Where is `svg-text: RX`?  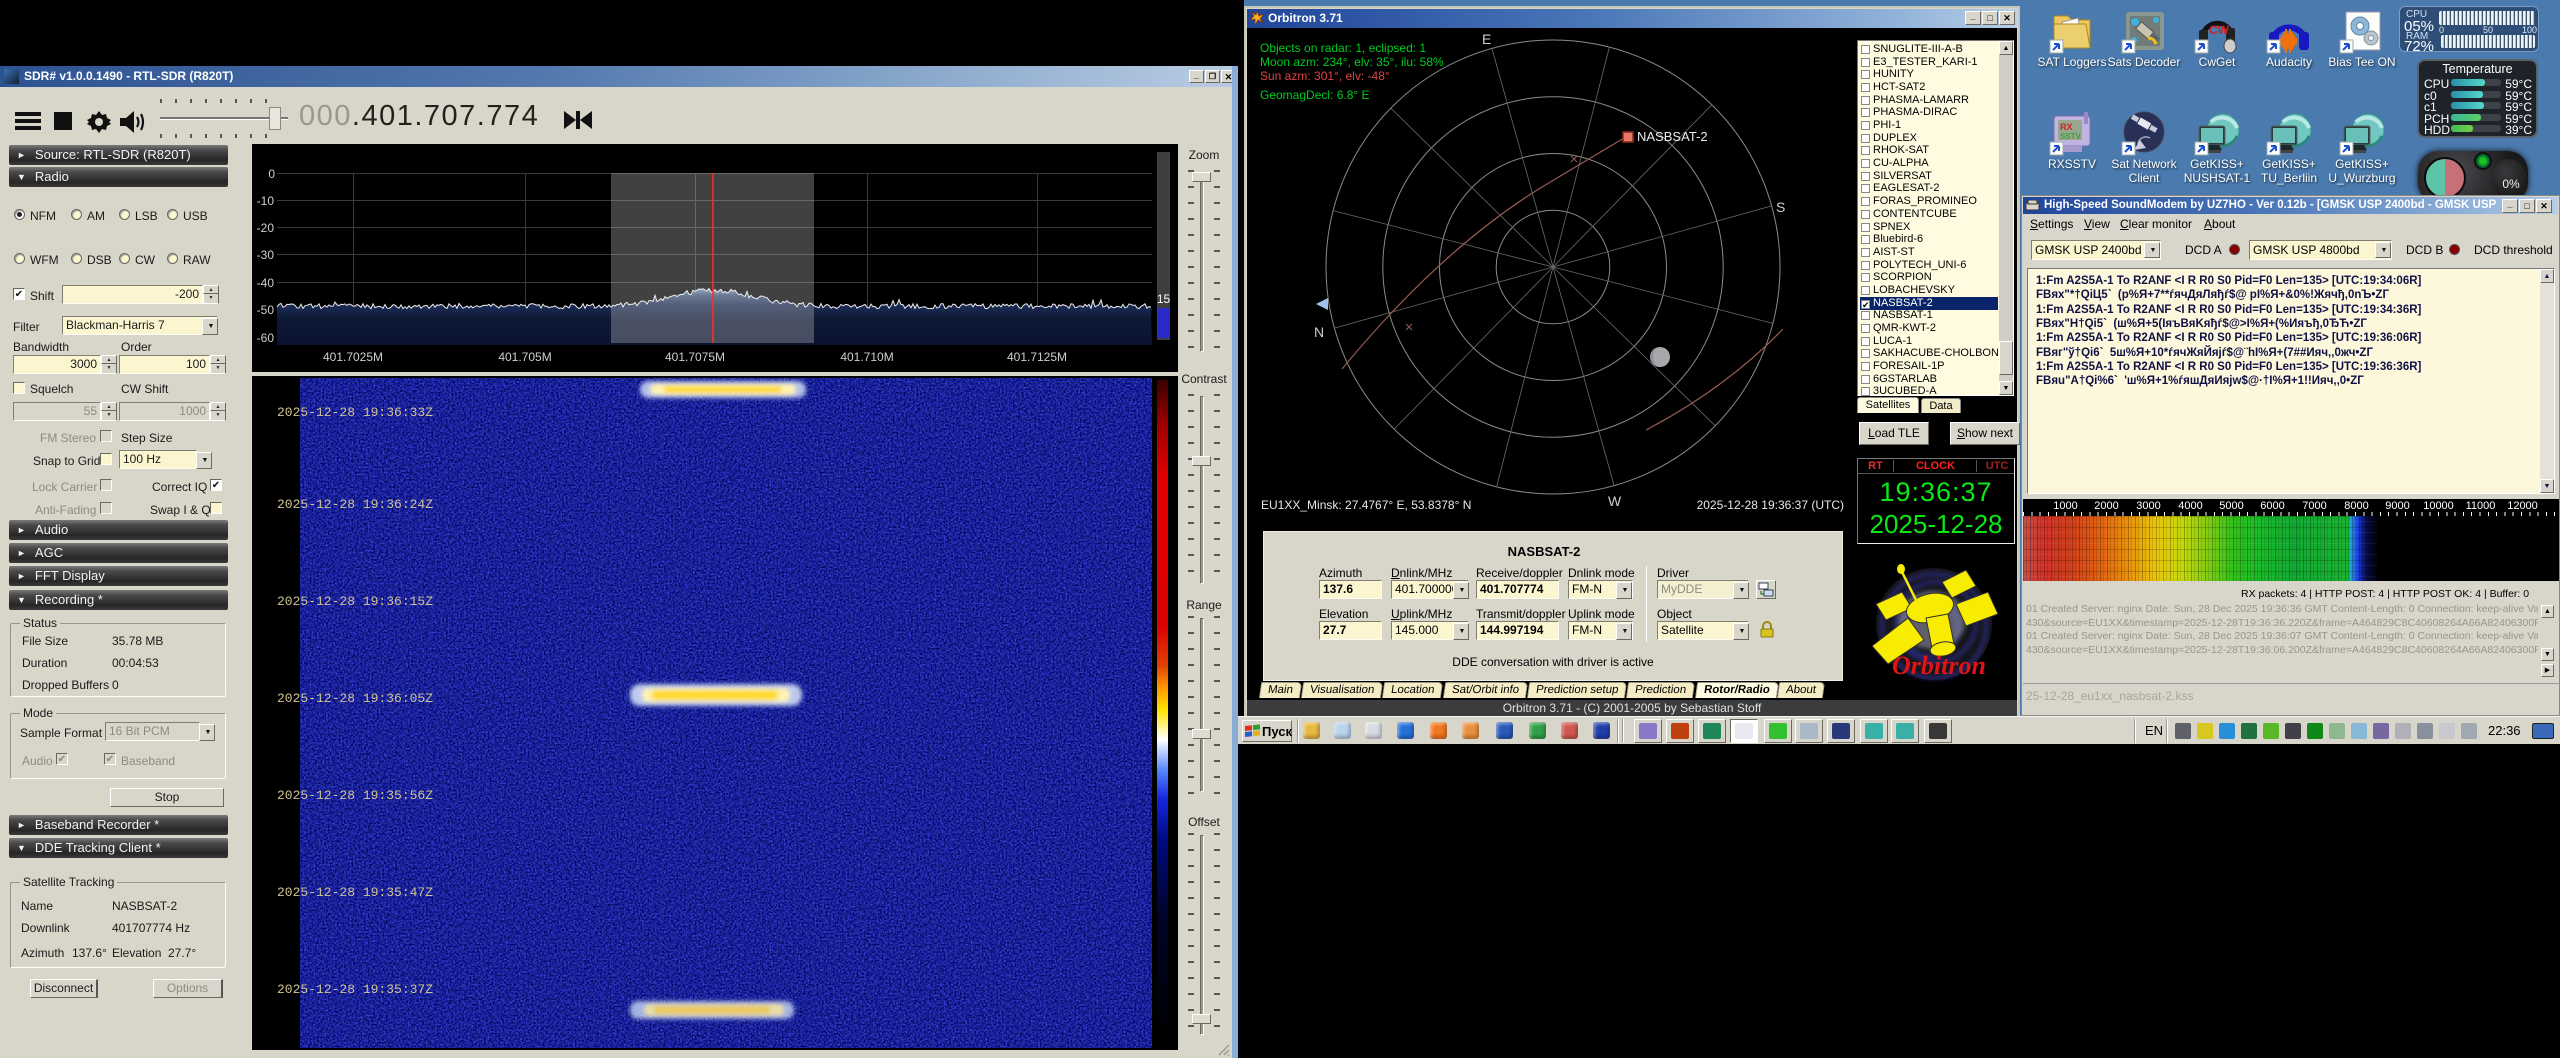 svg-text: RX is located at coordinates (2066, 127).